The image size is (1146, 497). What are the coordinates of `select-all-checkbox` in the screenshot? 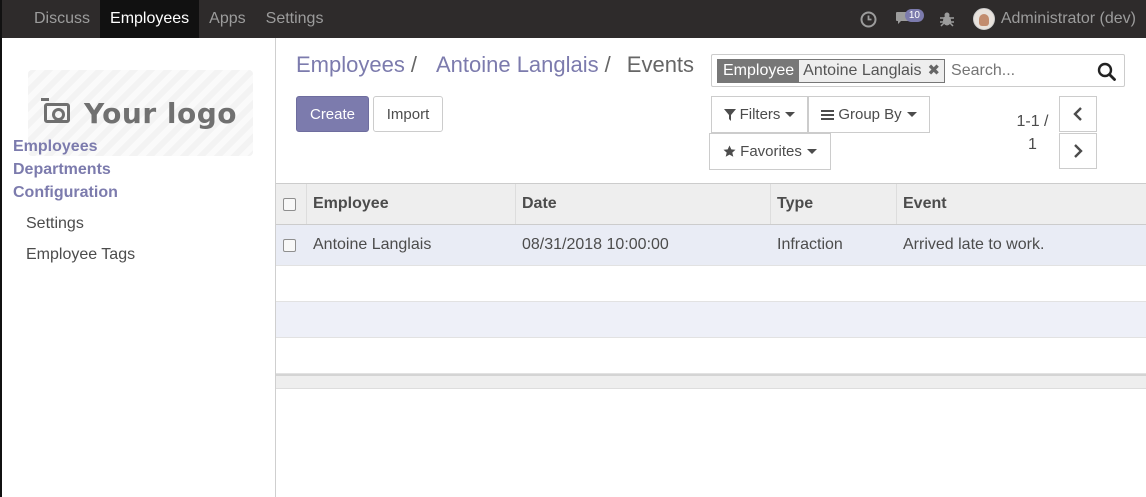 It's located at (289, 204).